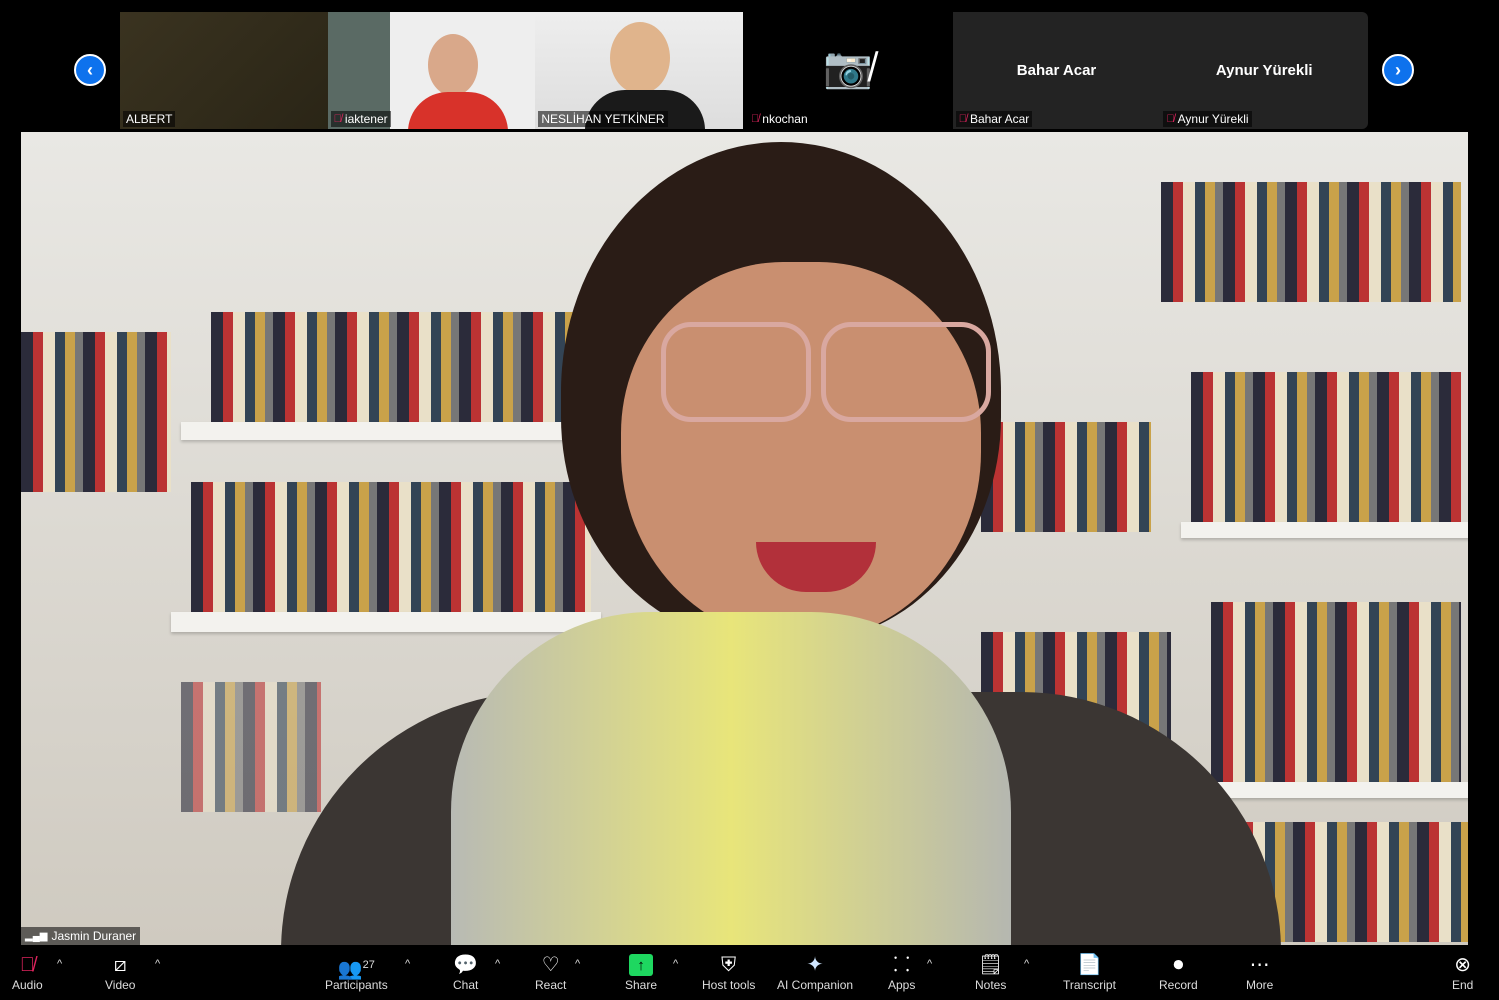  I want to click on apps-options-caret: ^, so click(929, 964).